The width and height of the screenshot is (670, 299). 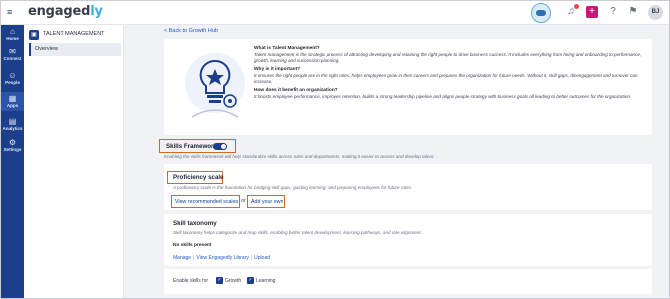 What do you see at coordinates (215, 85) in the screenshot?
I see `lightbulb-illustration-icon` at bounding box center [215, 85].